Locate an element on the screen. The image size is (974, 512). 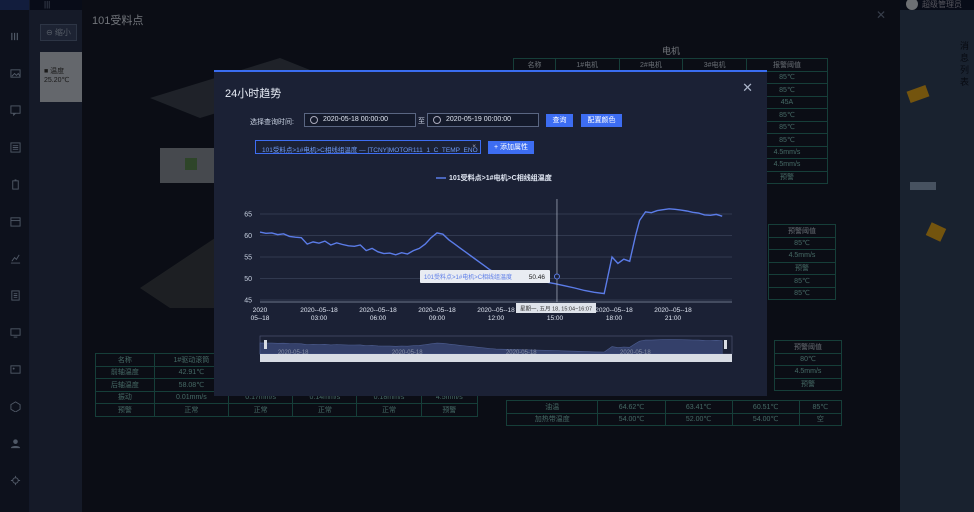
crosshair-label: 星期一, 五月 18, 15:04~16:07 is located at coordinates (556, 309).